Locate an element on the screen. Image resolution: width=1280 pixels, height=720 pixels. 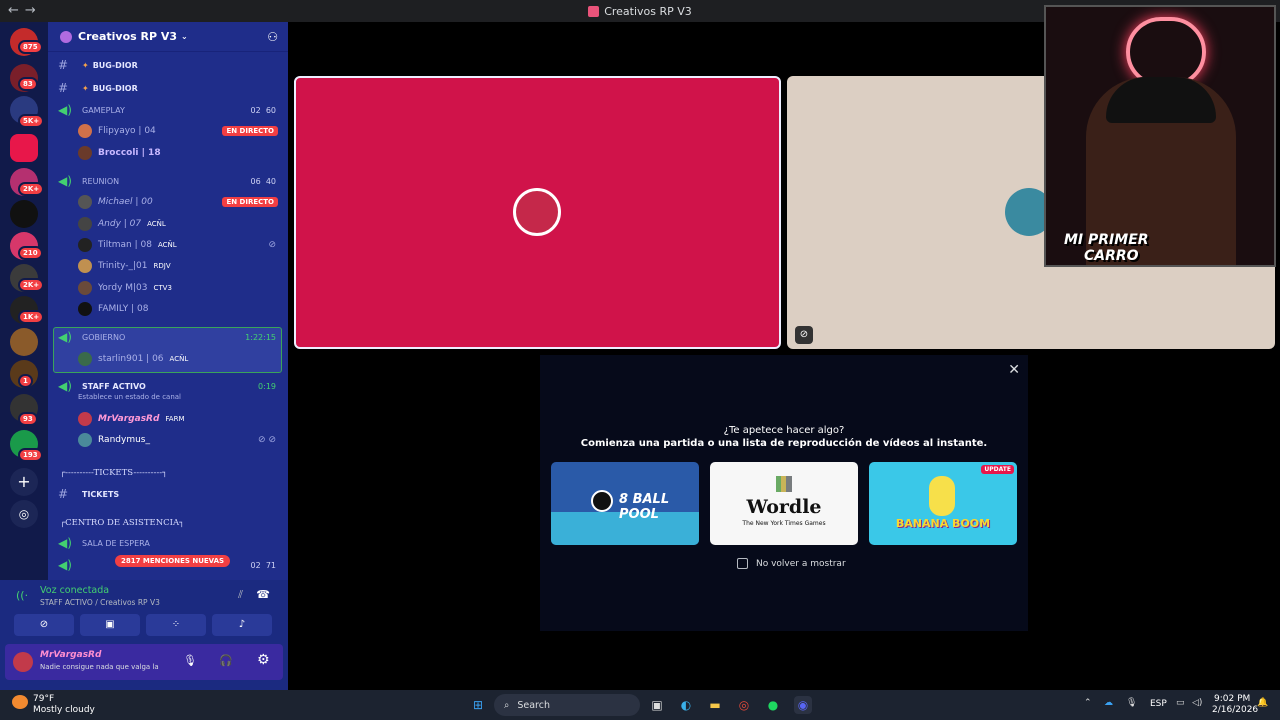
signal-icon: ((· is located at coordinates (22, 595).